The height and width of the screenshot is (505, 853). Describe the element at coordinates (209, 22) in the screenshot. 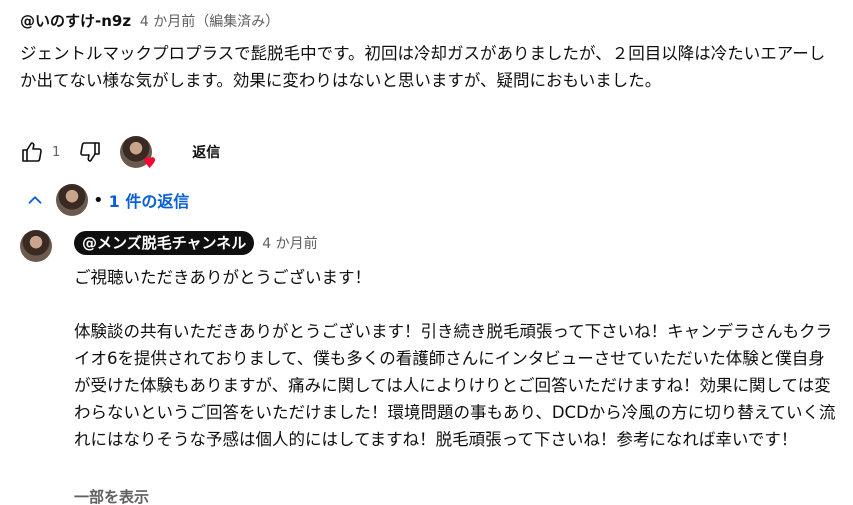

I see `comment-meta: 4 か月前（編集済み）` at that location.